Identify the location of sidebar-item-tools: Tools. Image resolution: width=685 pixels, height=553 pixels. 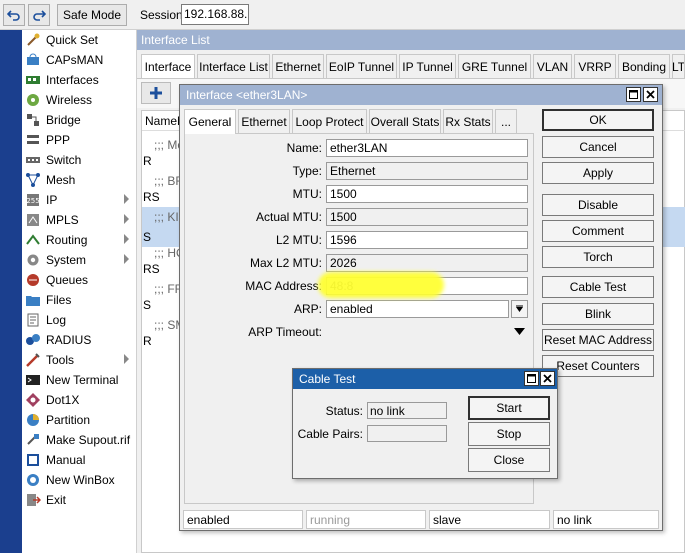
(79, 360).